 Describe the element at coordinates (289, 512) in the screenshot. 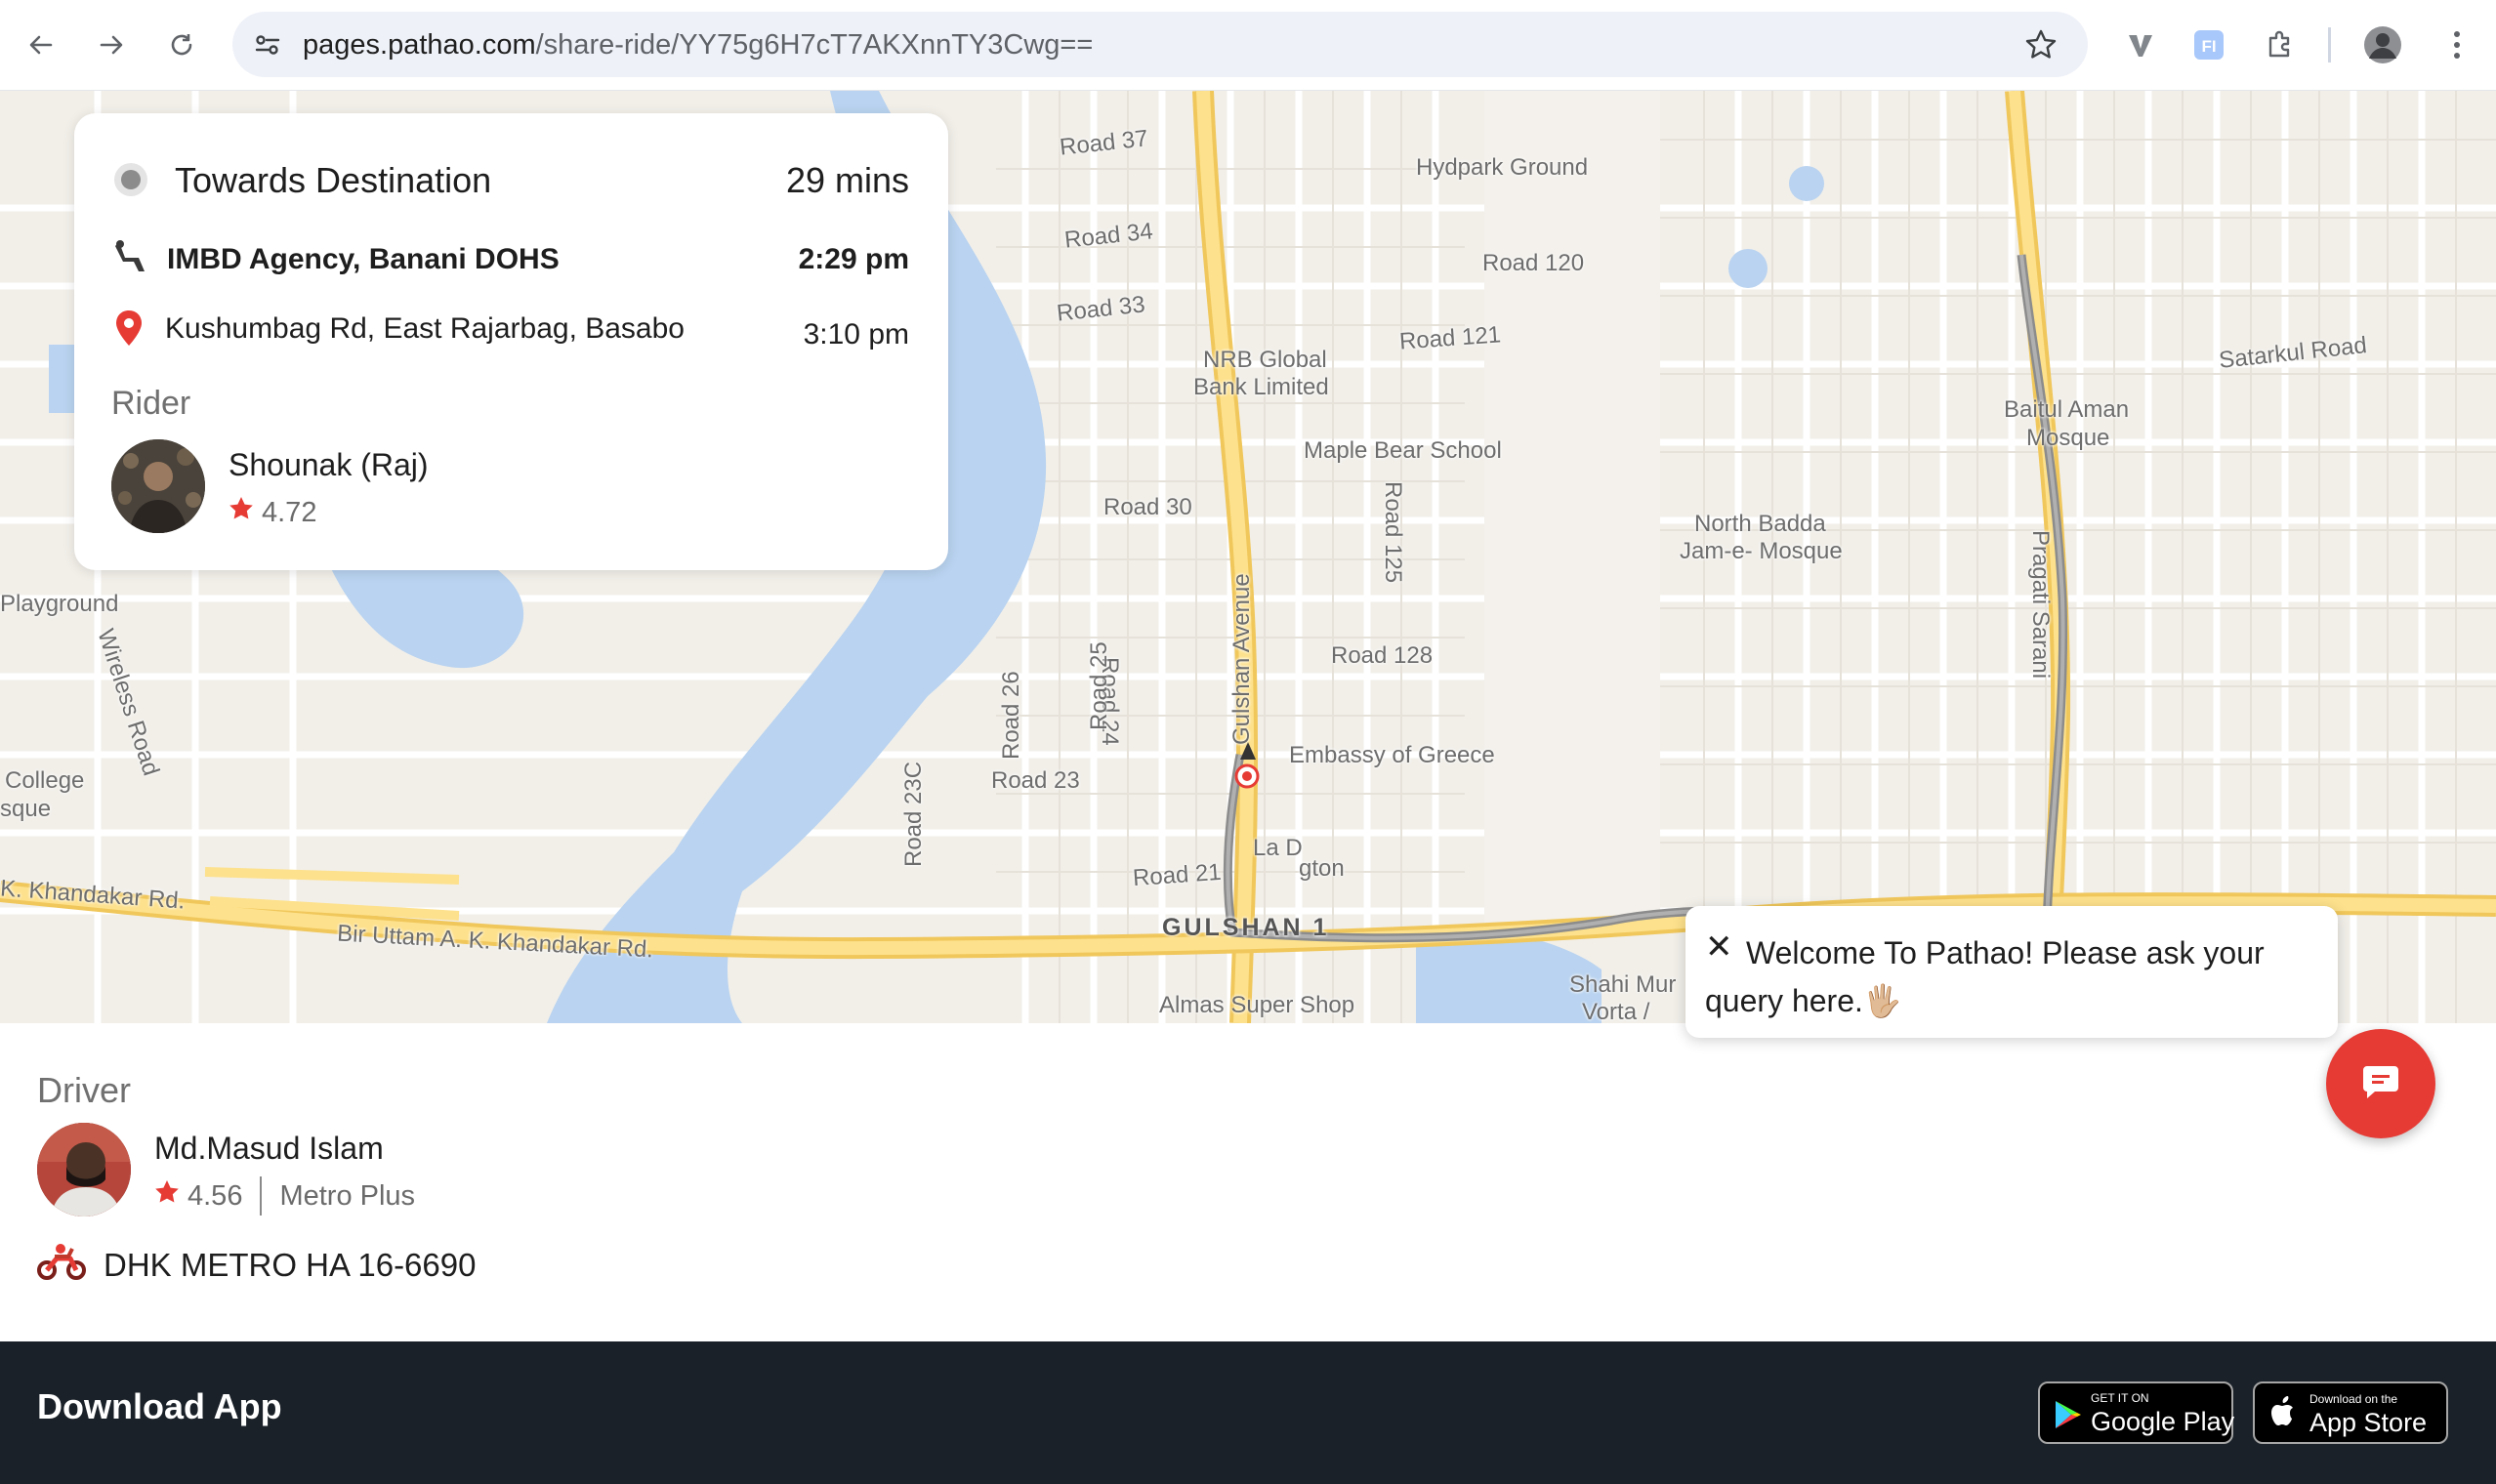

I see `rider-rating-value: 4.72` at that location.